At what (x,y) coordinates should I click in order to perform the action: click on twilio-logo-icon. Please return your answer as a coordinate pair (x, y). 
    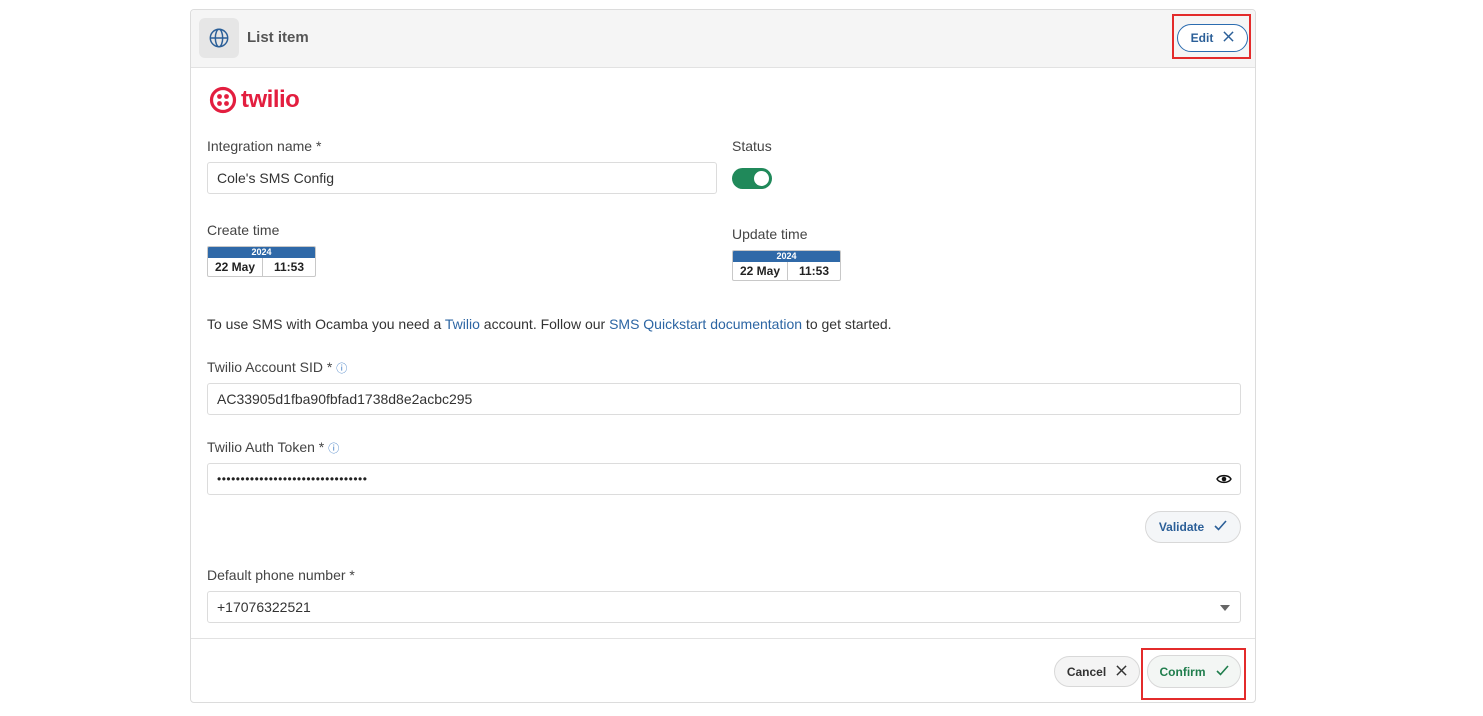
    Looking at the image, I should click on (223, 100).